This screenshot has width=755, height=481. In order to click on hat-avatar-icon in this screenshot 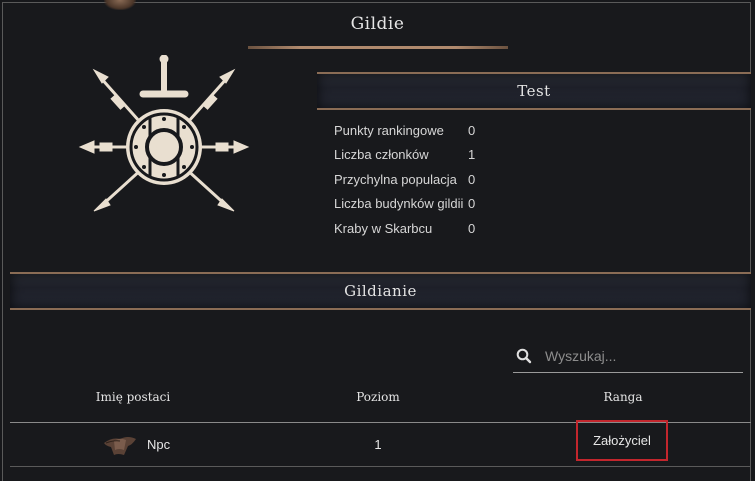, I will do `click(120, 446)`.